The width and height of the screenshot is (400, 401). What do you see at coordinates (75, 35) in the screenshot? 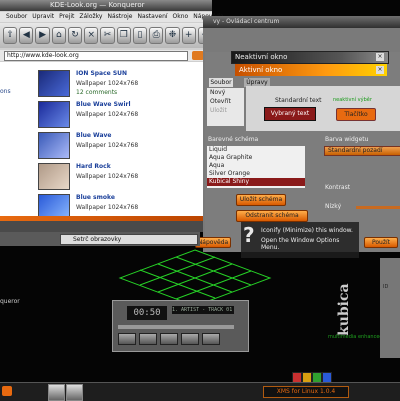
I see `reload-icon: ↻` at bounding box center [75, 35].